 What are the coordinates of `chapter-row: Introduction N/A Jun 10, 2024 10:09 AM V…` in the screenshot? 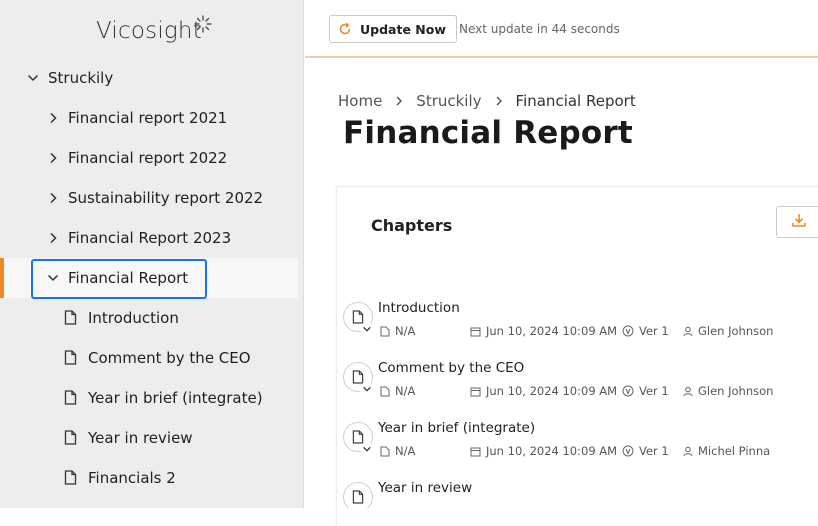 It's located at (578, 330).